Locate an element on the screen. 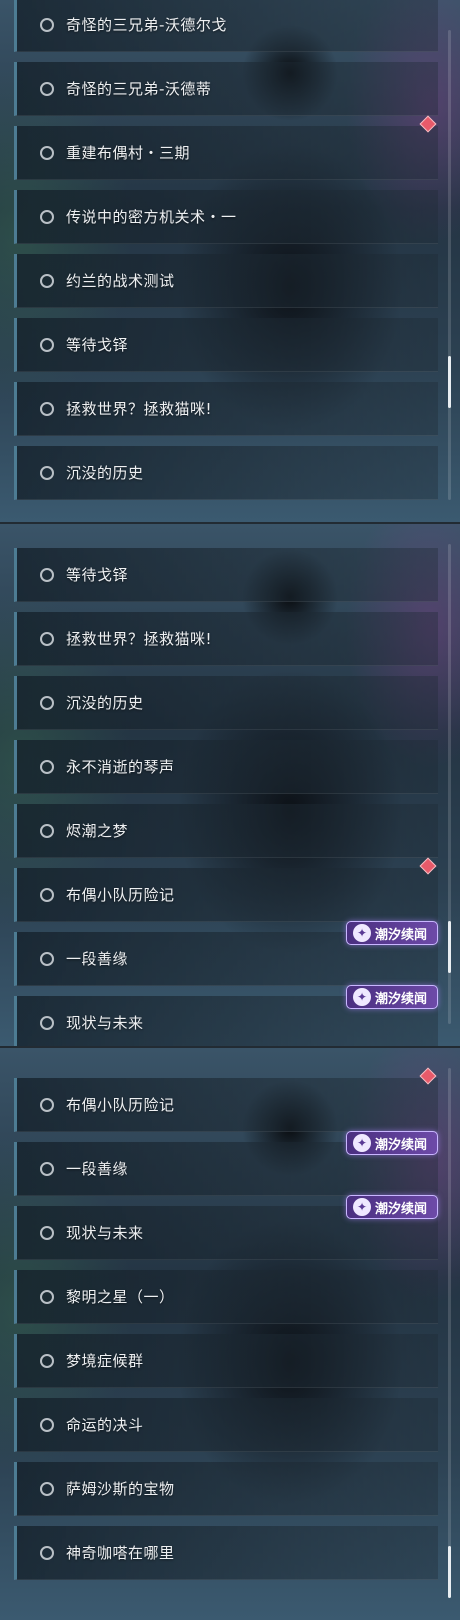 The image size is (460, 1620). quest-item-label: 命运的决斗 is located at coordinates (105, 1425).